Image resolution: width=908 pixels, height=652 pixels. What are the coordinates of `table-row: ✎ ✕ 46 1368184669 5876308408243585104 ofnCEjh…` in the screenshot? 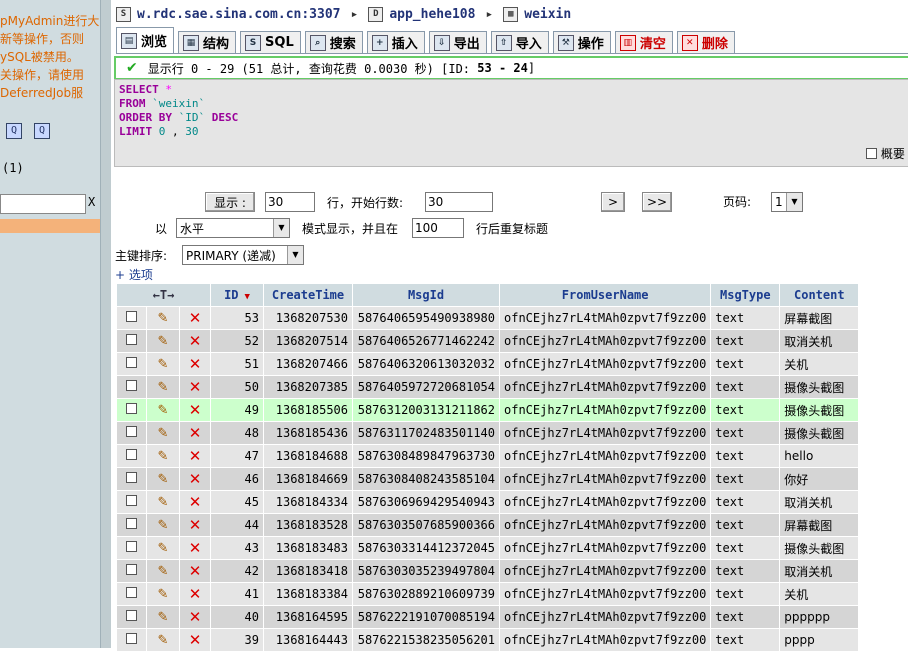 It's located at (488, 479).